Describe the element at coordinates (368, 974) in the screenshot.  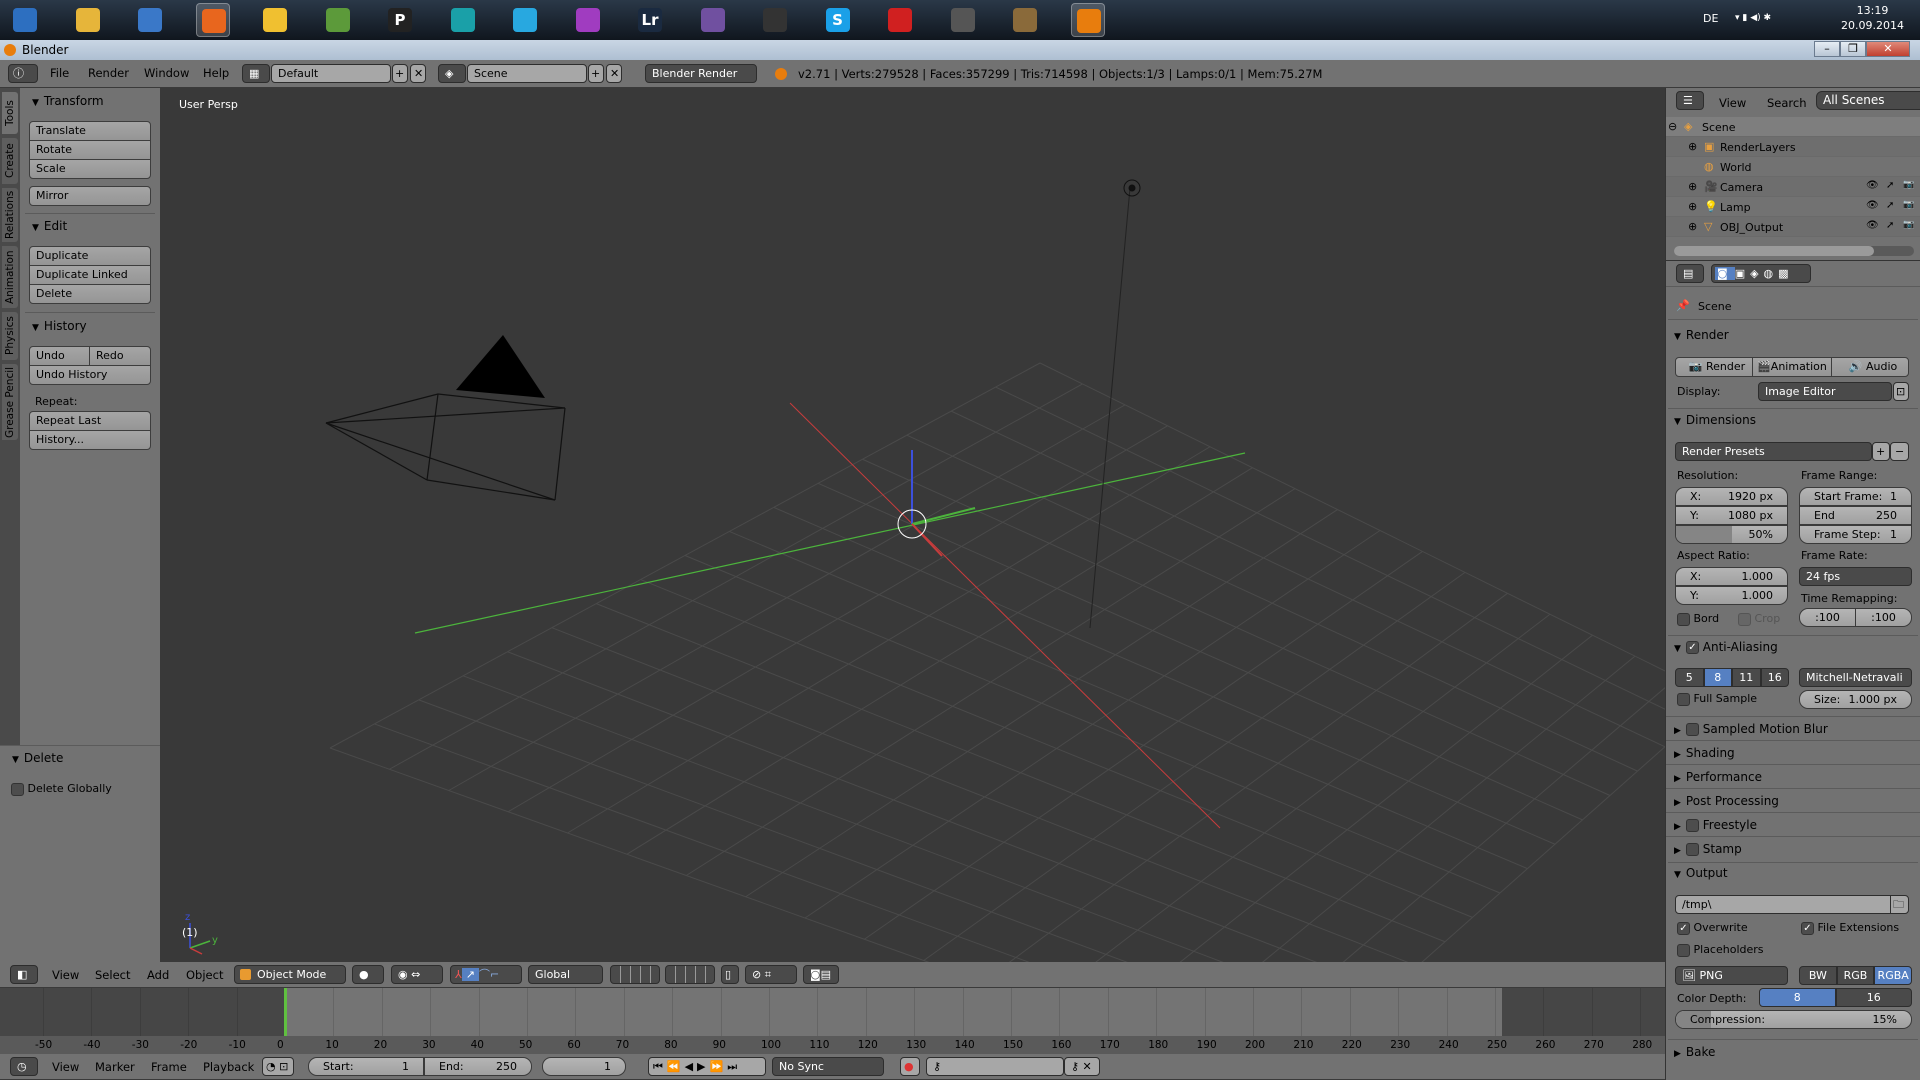
I see `shading-select: ●` at that location.